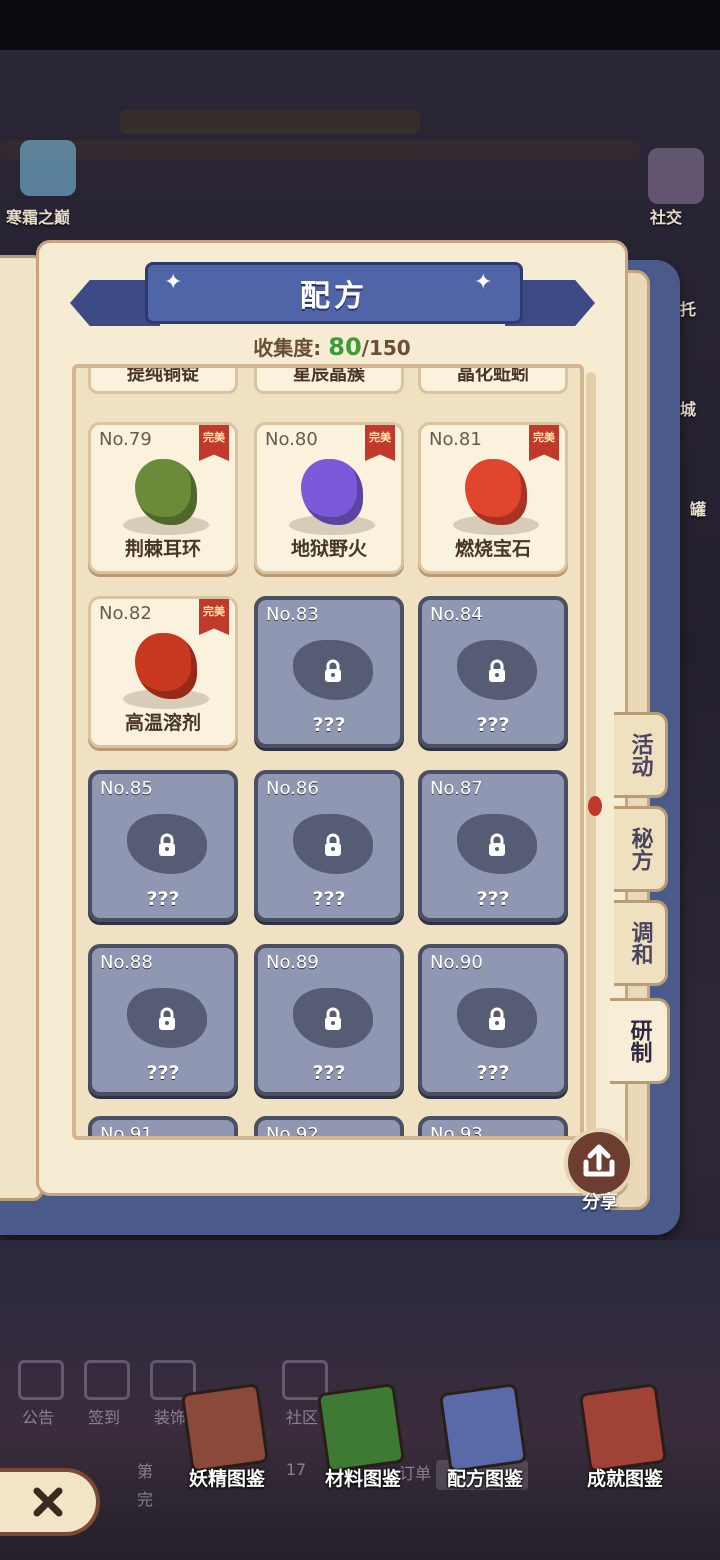  What do you see at coordinates (483, 1428) in the screenshot?
I see `recipe-book-icon` at bounding box center [483, 1428].